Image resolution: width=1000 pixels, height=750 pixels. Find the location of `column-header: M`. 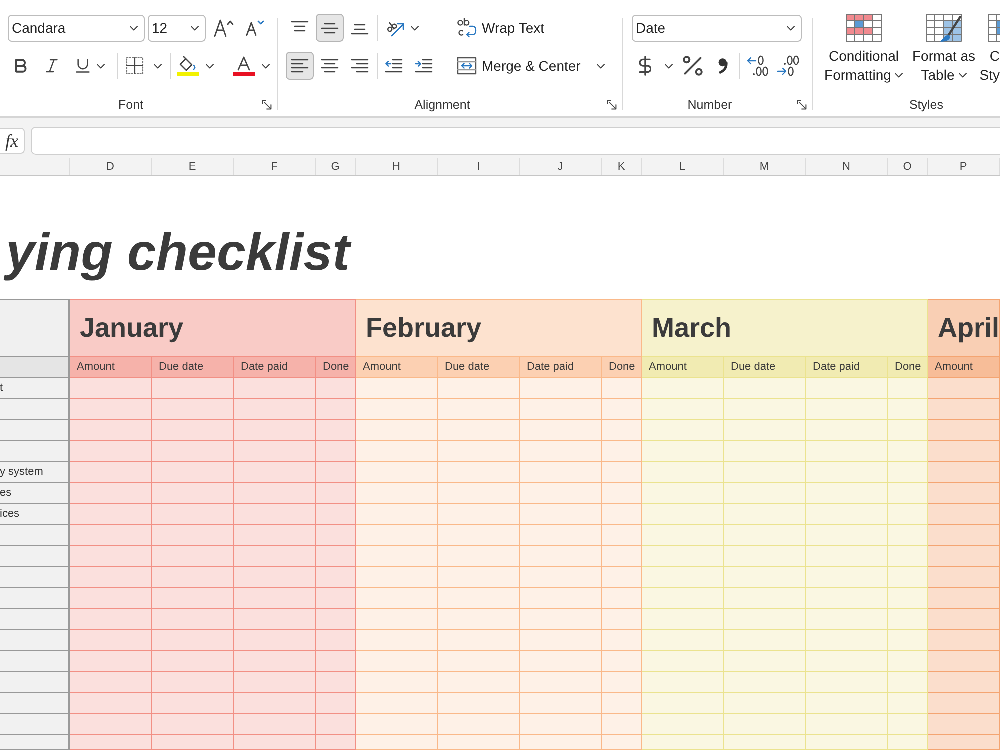

column-header: M is located at coordinates (765, 166).